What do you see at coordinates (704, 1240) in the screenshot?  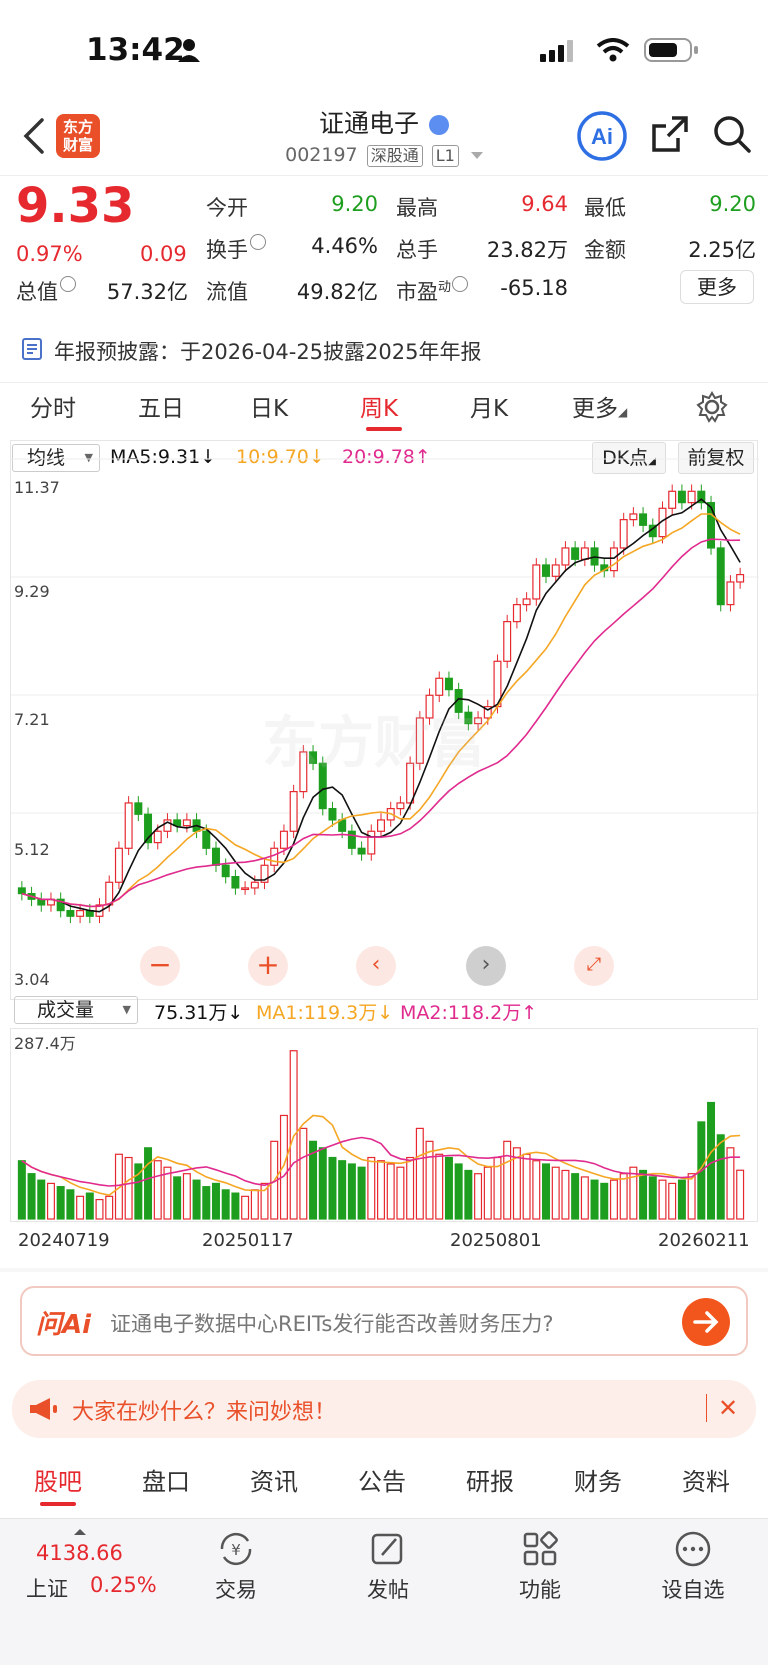 I see `x-date-label: 20260211` at bounding box center [704, 1240].